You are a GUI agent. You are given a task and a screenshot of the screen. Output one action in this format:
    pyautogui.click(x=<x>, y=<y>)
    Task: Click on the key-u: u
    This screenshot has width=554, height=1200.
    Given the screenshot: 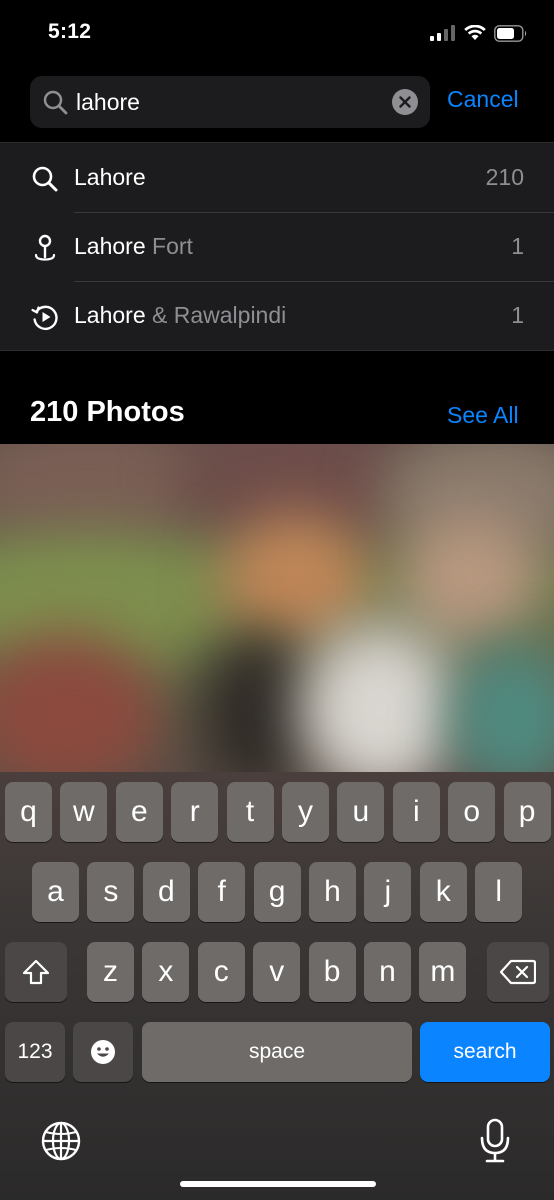 What is the action you would take?
    pyautogui.click(x=361, y=812)
    